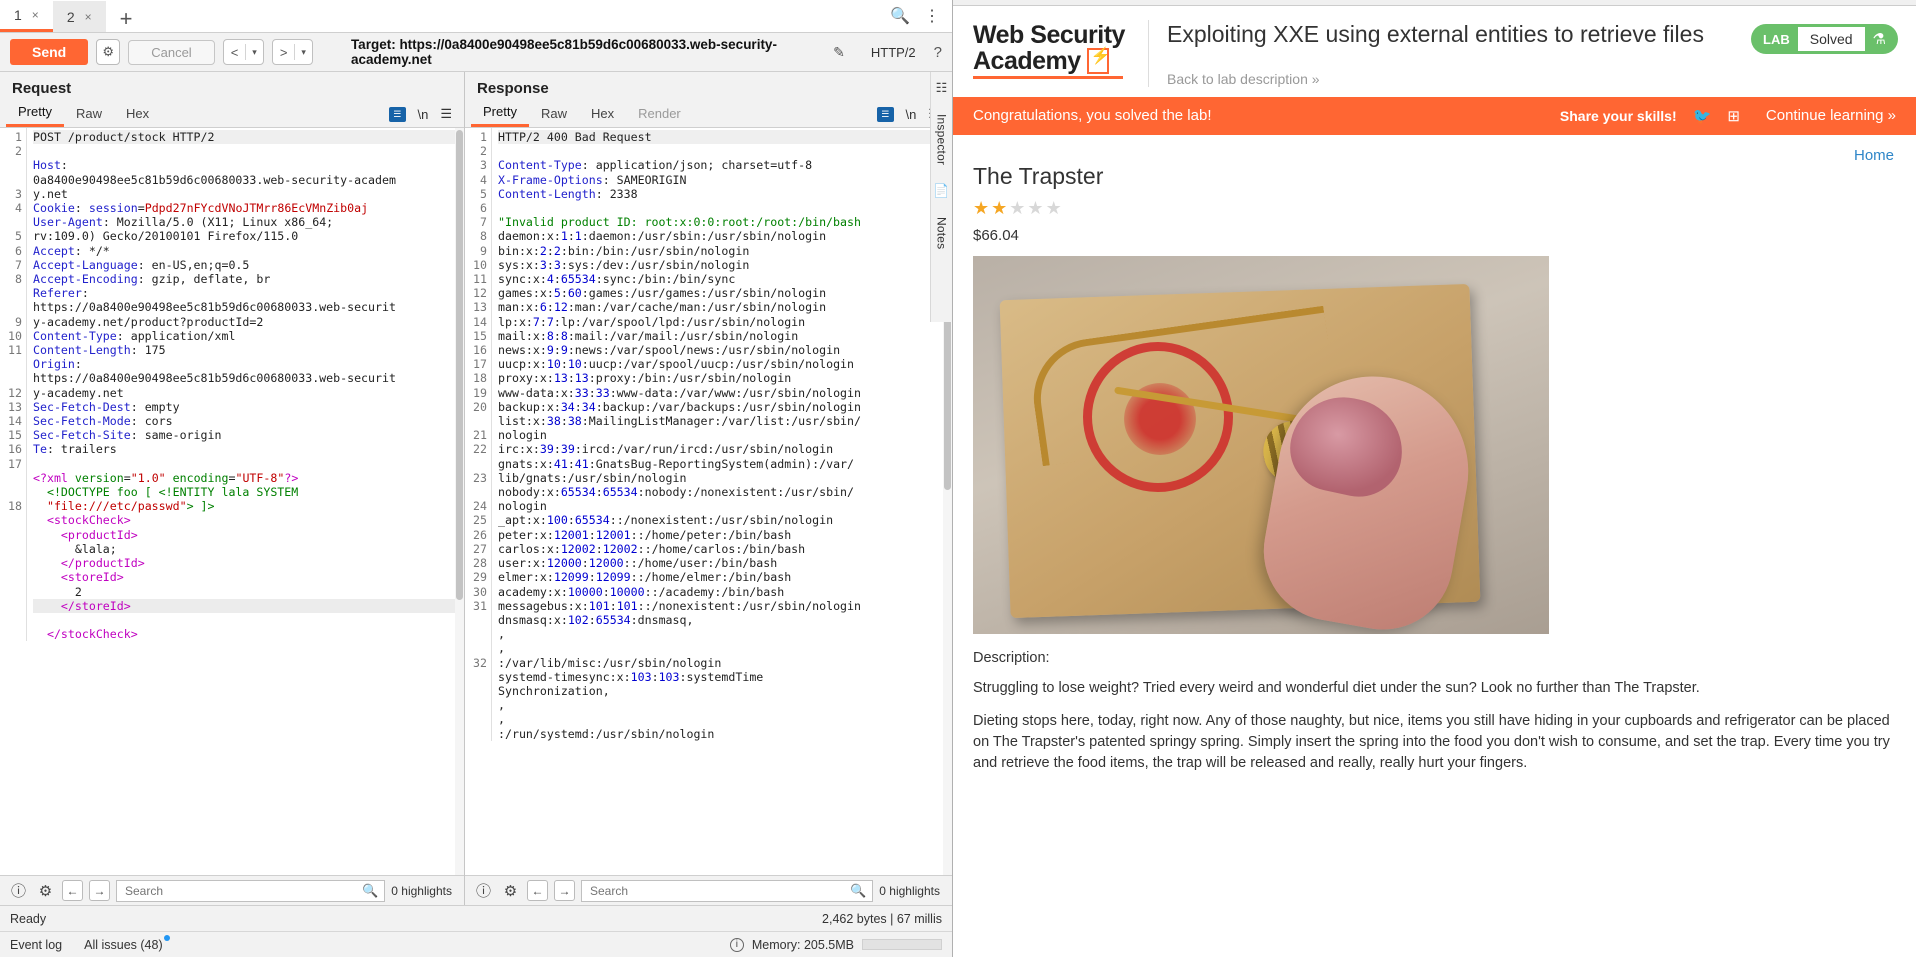  I want to click on status-bar: Ready 2,462 bytes | 67 millis, so click(476, 918).